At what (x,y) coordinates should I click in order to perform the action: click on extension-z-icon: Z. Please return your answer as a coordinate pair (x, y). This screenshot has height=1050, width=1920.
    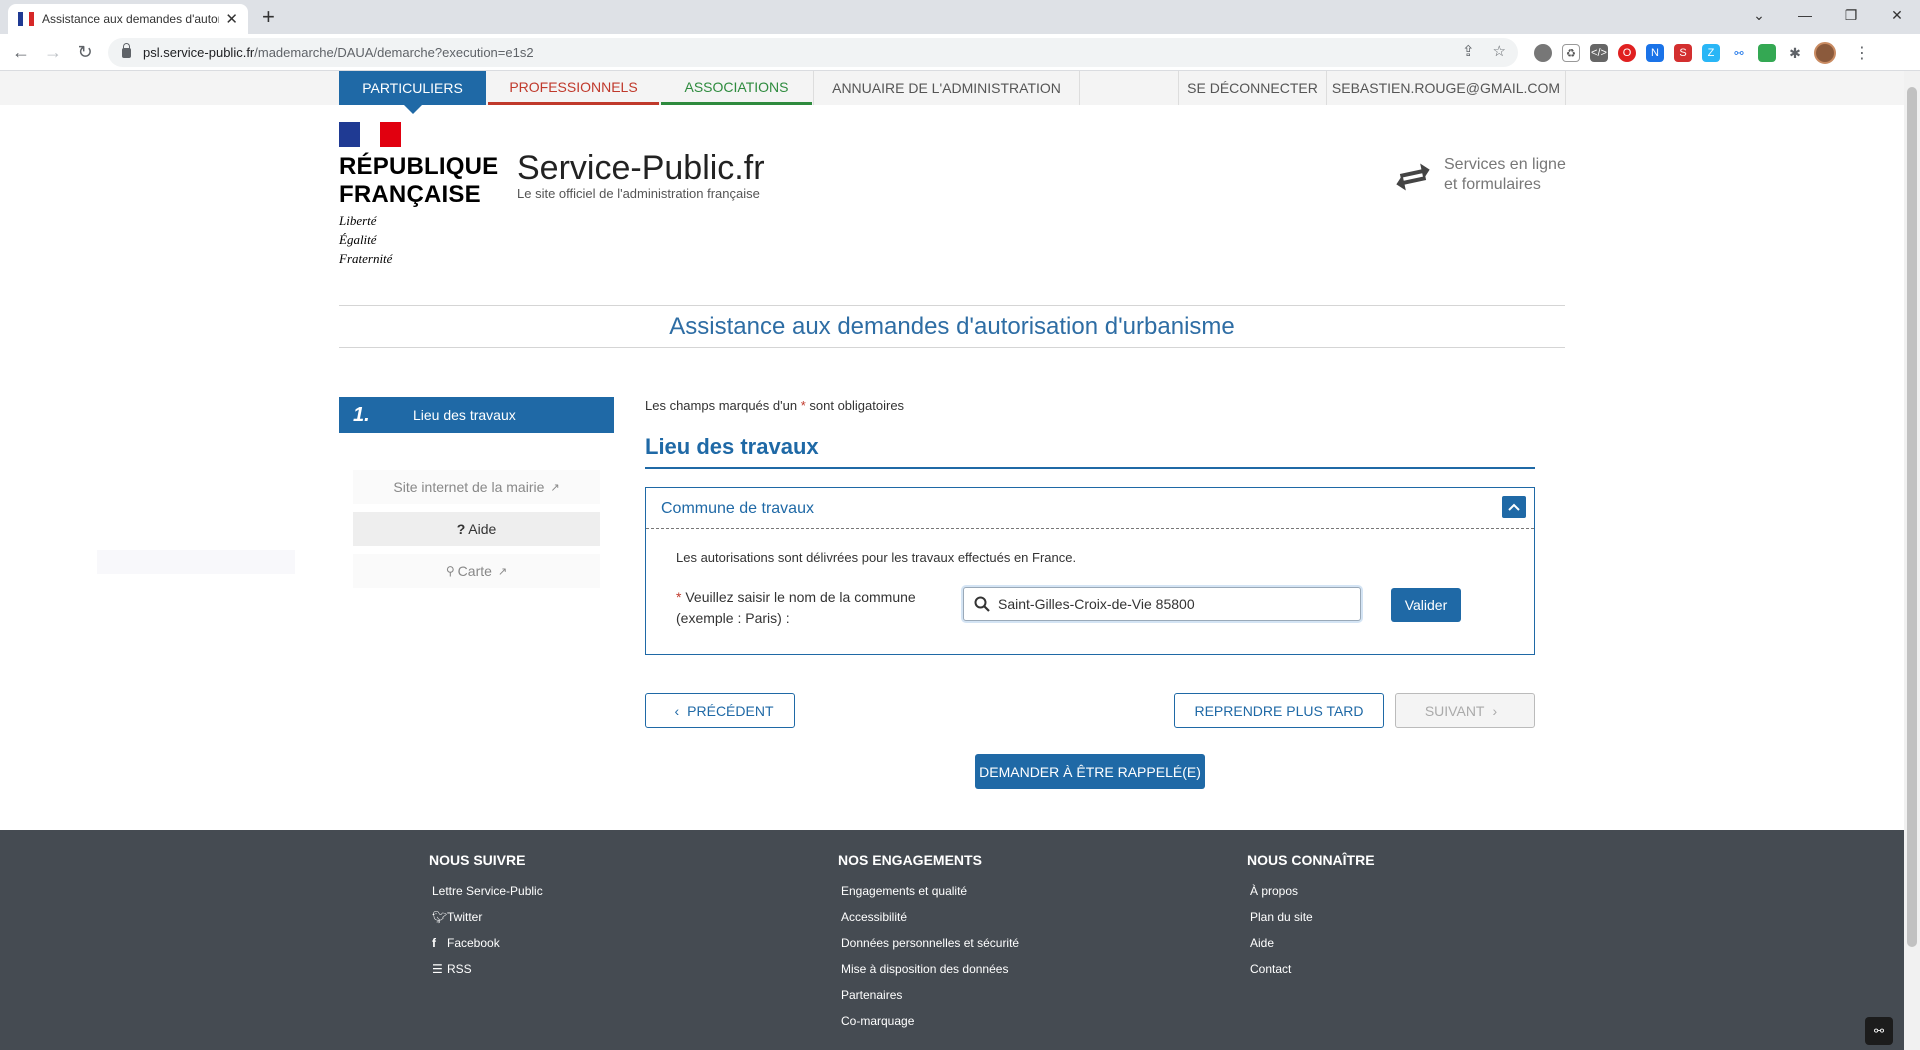
    Looking at the image, I should click on (1711, 53).